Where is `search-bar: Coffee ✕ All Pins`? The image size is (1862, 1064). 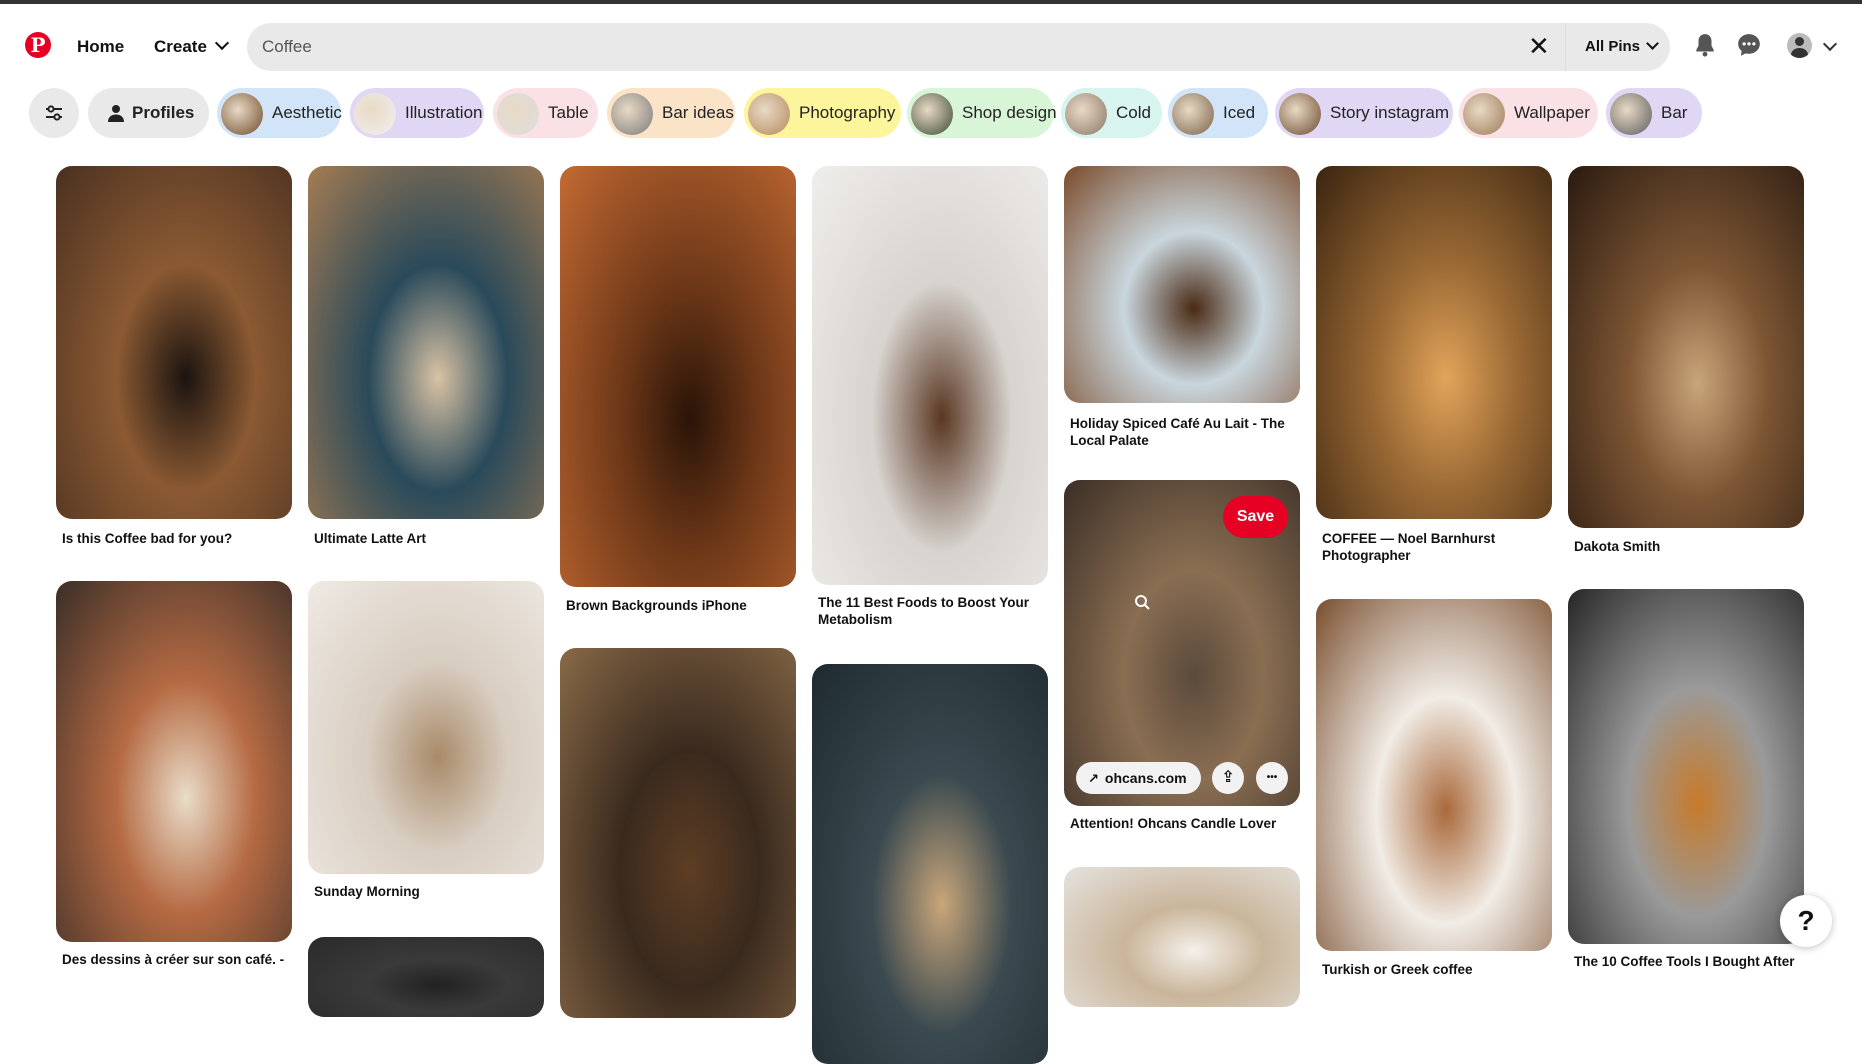 search-bar: Coffee ✕ All Pins is located at coordinates (958, 47).